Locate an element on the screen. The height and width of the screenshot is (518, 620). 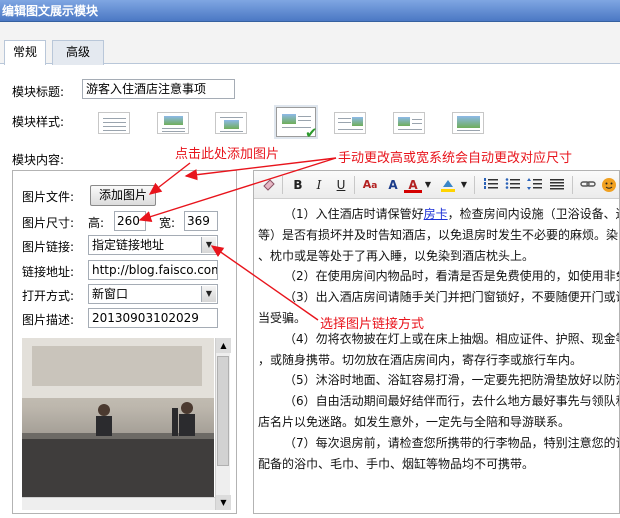
editor-line: ，或随身携带。切勿放在酒店房间内，寄存行李或旅行车内。 is located at coordinates (438, 360).